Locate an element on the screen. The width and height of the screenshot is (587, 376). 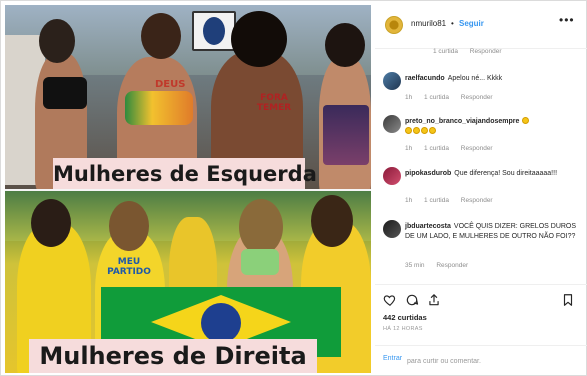
commenter-username: raelfacundo is located at coordinates (425, 78).